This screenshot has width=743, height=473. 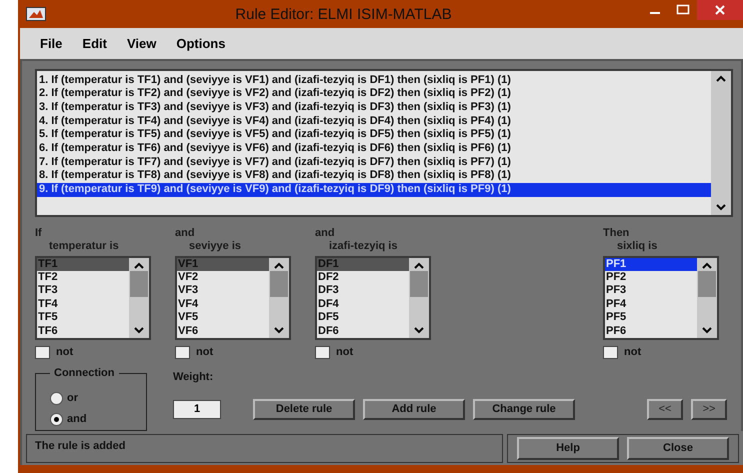 I want to click on term-item: PF1, so click(x=651, y=265).